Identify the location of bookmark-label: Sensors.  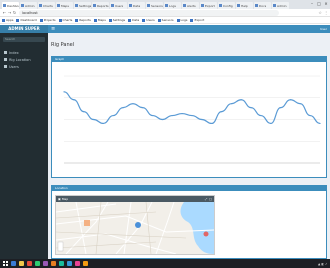
(167, 20).